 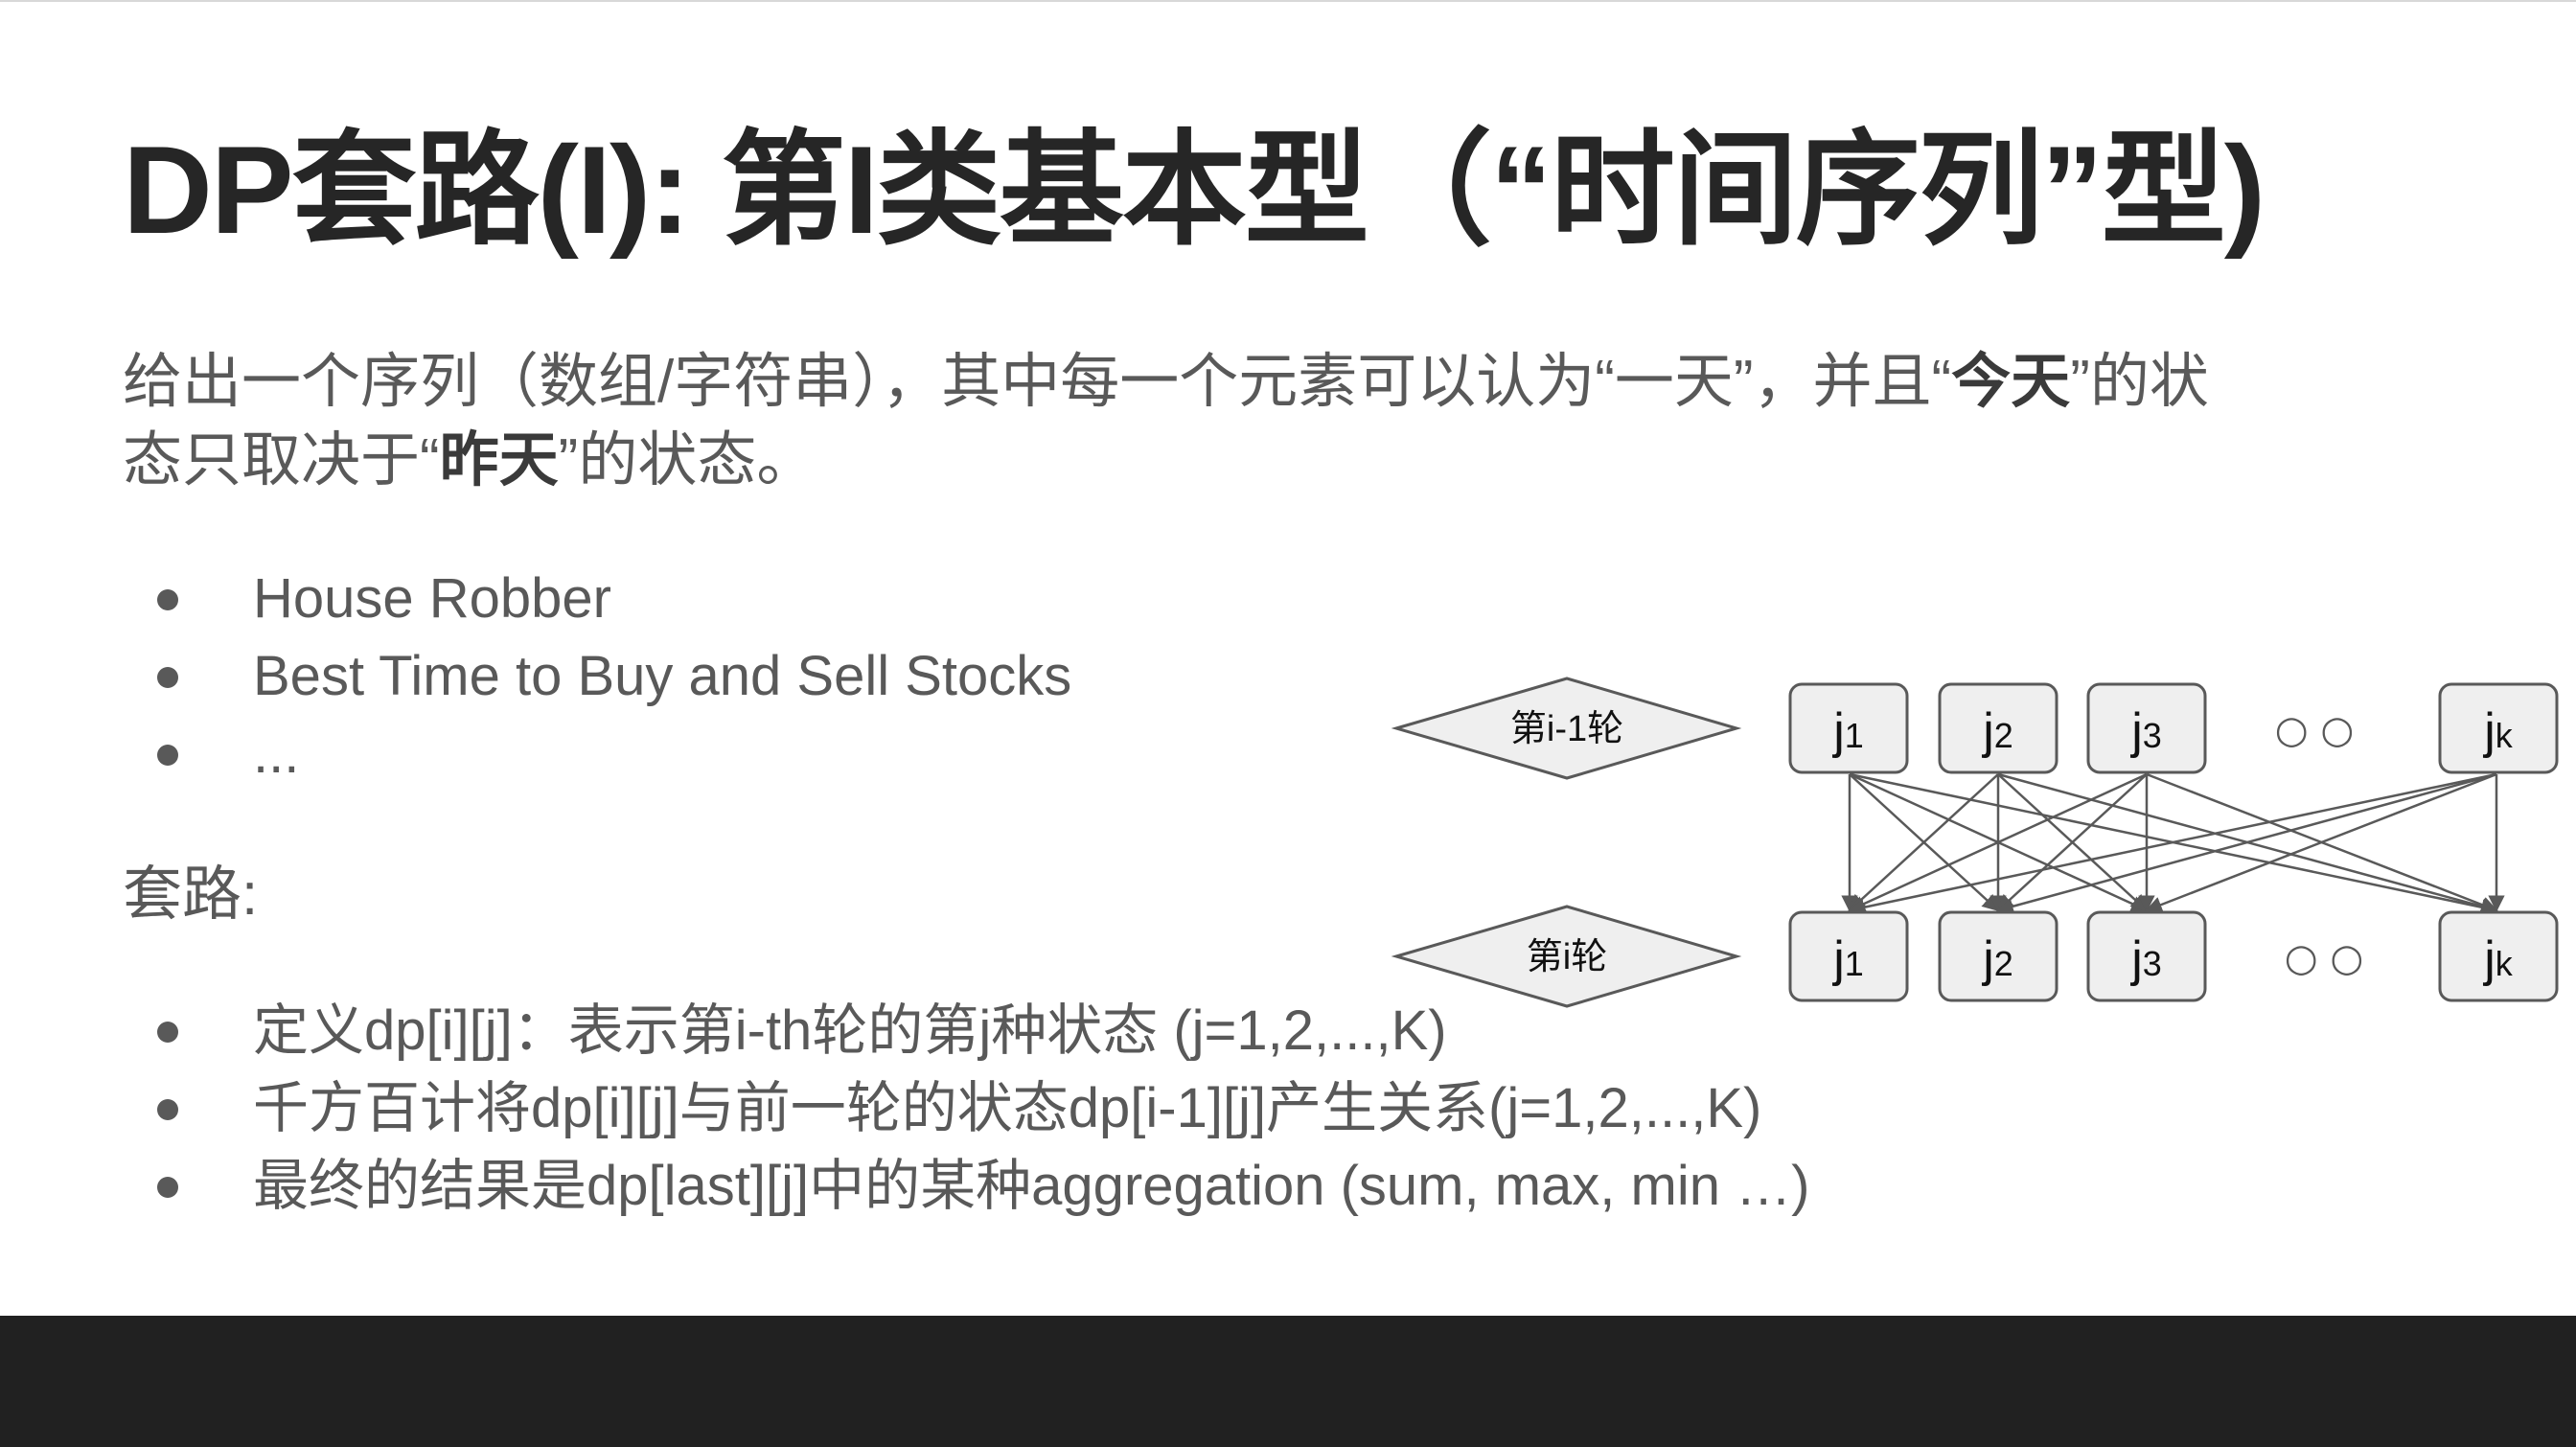 I want to click on state-node-jk-curr: jk, so click(x=2498, y=956).